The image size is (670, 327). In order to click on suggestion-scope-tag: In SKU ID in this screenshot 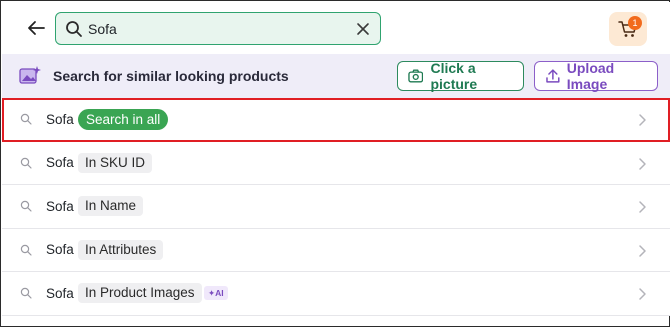, I will do `click(115, 162)`.